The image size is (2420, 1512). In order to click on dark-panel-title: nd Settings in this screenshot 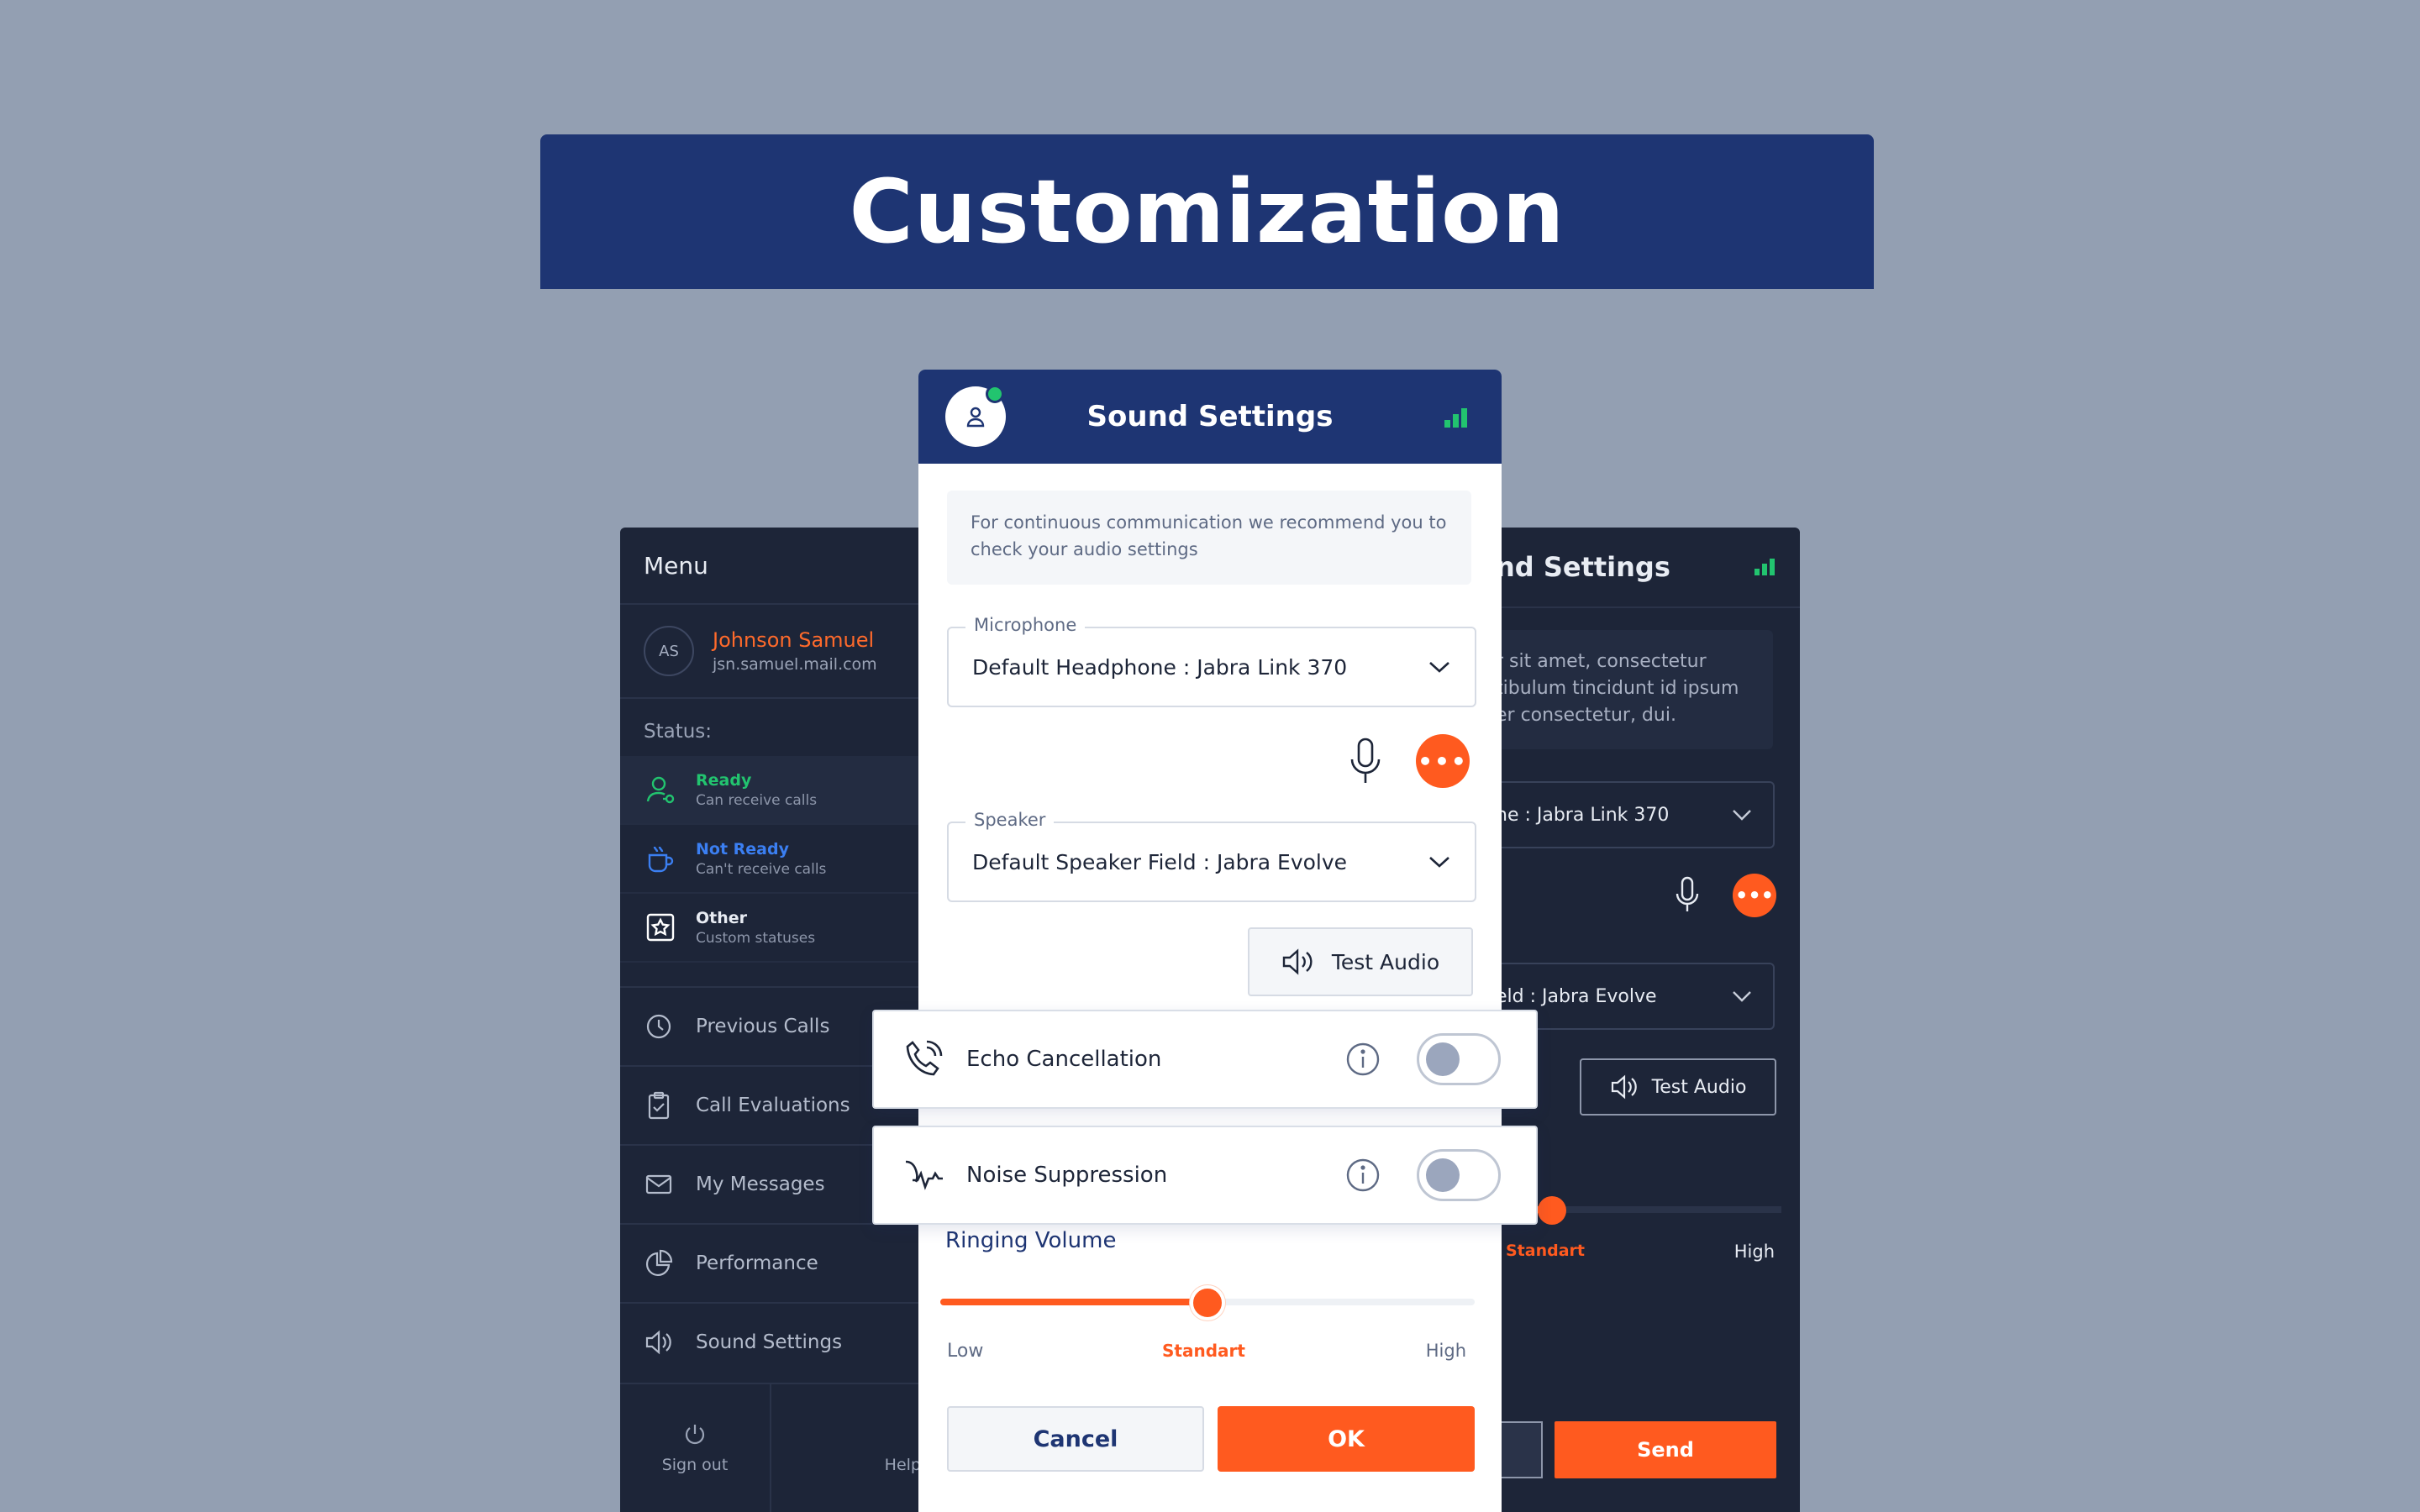, I will do `click(1583, 567)`.